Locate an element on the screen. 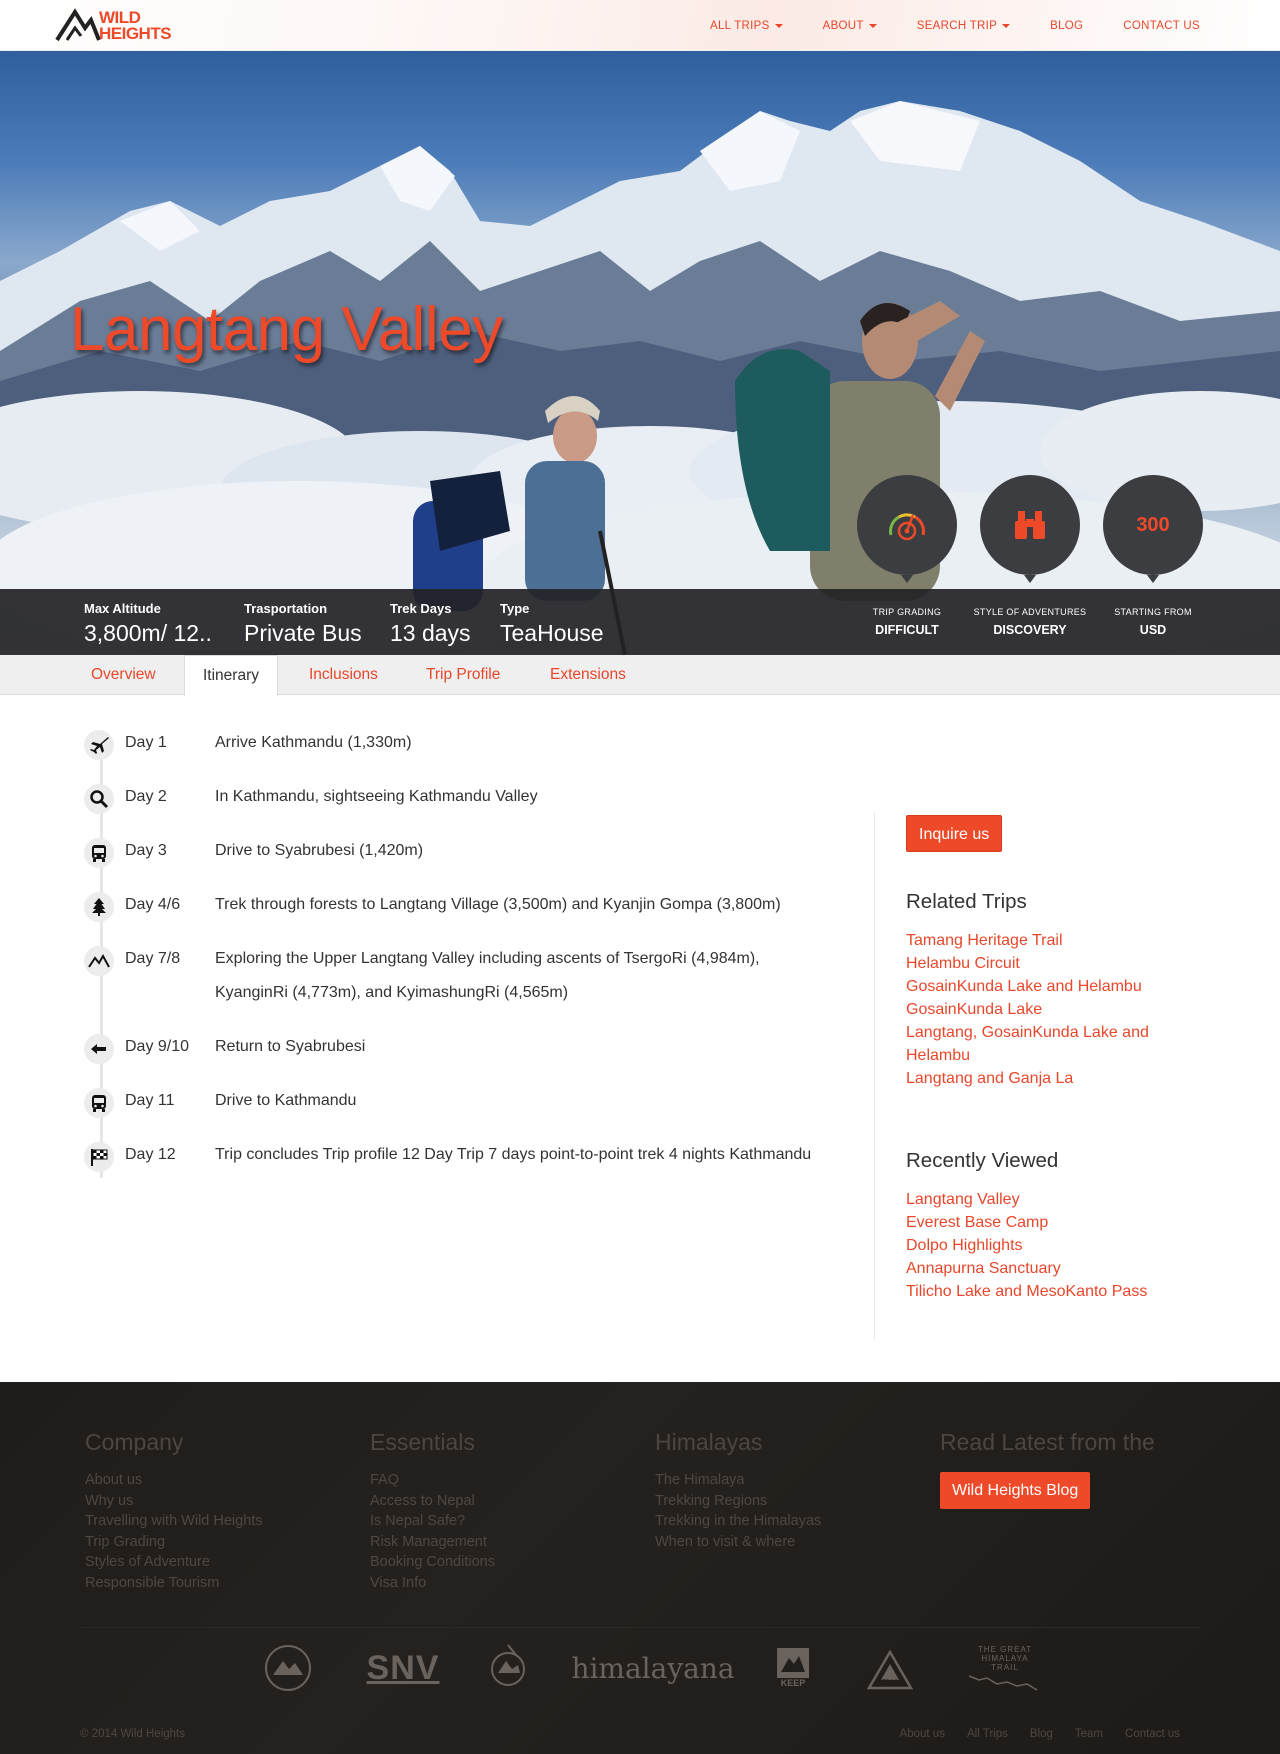 This screenshot has width=1280, height=1754. tab-extensions: Extensions is located at coordinates (588, 675).